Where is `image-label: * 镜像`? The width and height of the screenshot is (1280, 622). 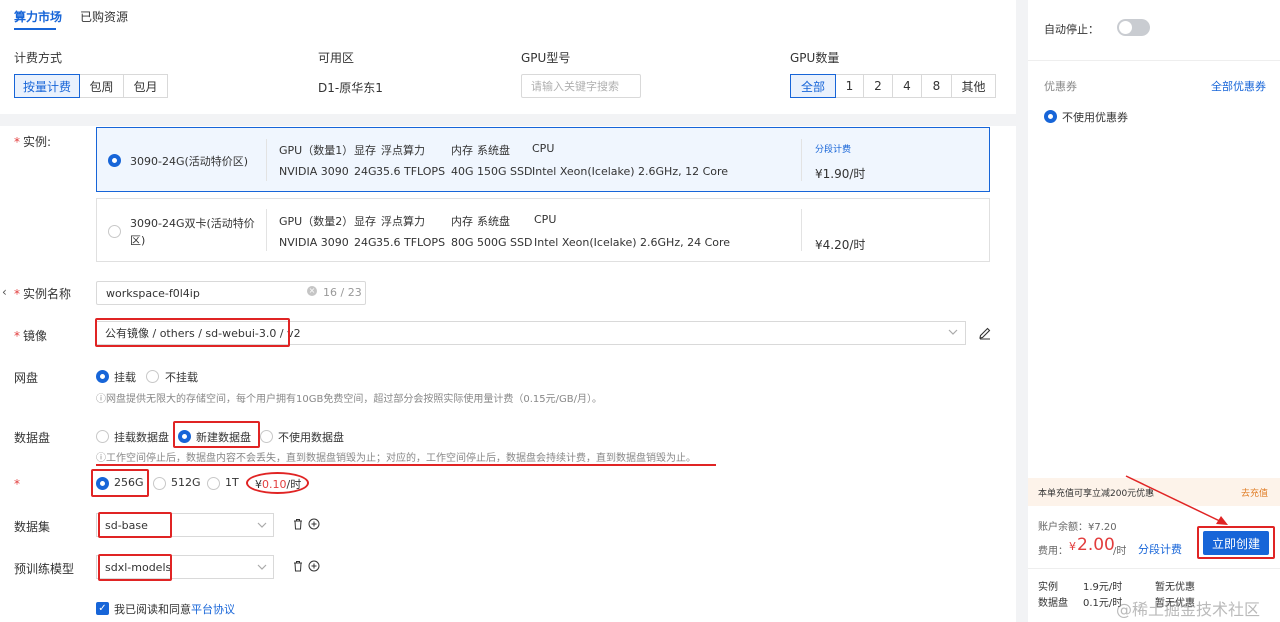
image-label: * 镜像 is located at coordinates (31, 336).